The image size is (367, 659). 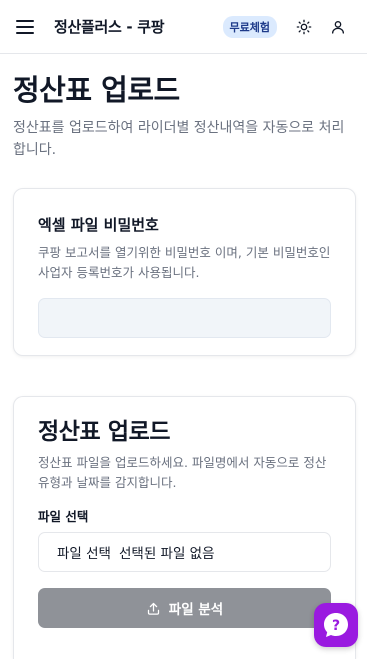 I want to click on analyze-button: 파일 분석, so click(x=184, y=608).